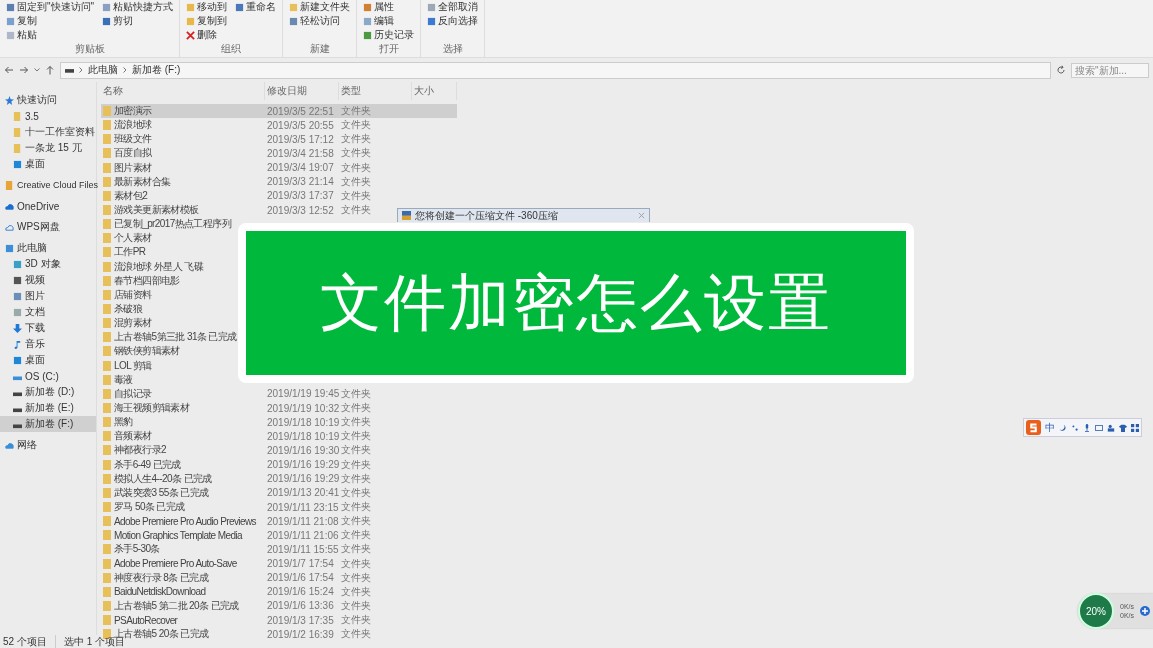 The height and width of the screenshot is (648, 1153). I want to click on close-icon, so click(641, 215).